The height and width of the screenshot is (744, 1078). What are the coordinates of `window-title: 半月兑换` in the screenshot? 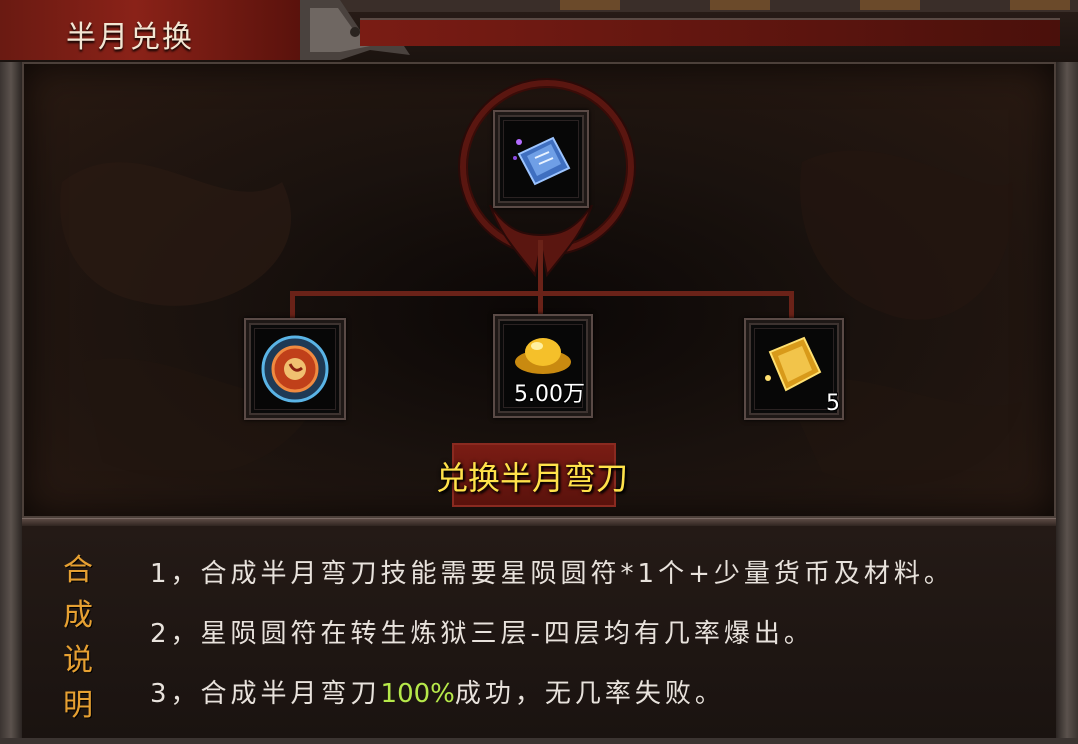 It's located at (130, 37).